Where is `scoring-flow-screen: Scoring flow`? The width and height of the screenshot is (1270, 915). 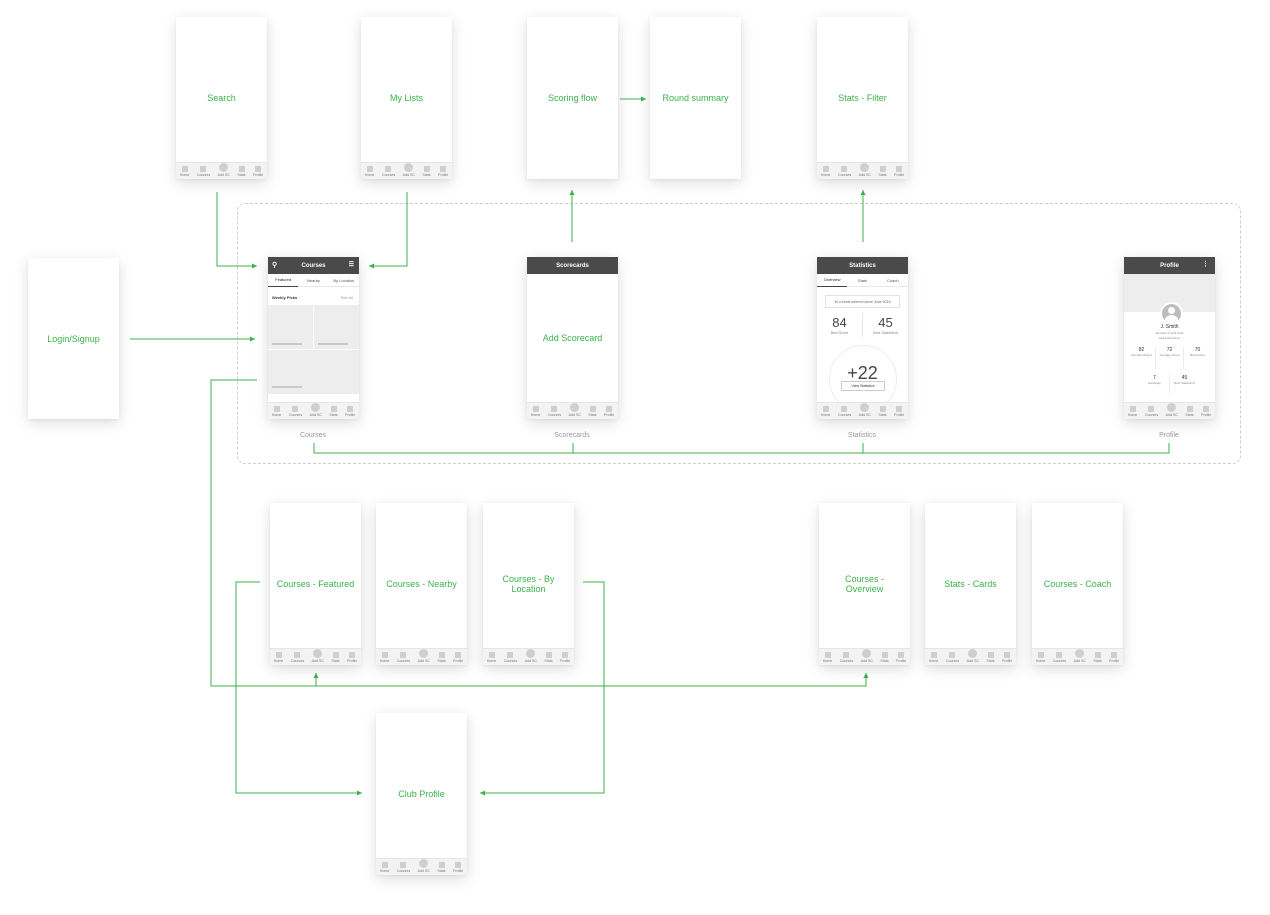
scoring-flow-screen: Scoring flow is located at coordinates (572, 98).